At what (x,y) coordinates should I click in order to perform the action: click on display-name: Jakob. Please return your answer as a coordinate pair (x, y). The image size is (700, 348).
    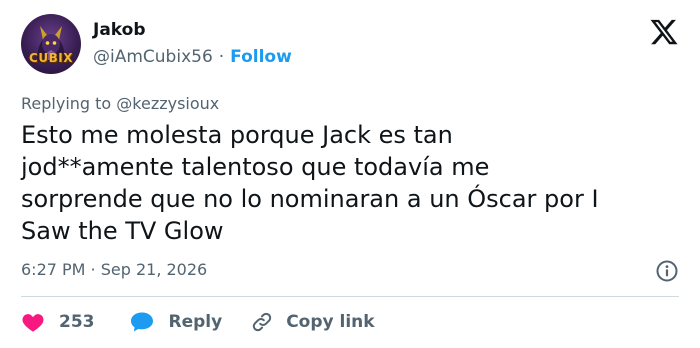
    Looking at the image, I should click on (119, 30).